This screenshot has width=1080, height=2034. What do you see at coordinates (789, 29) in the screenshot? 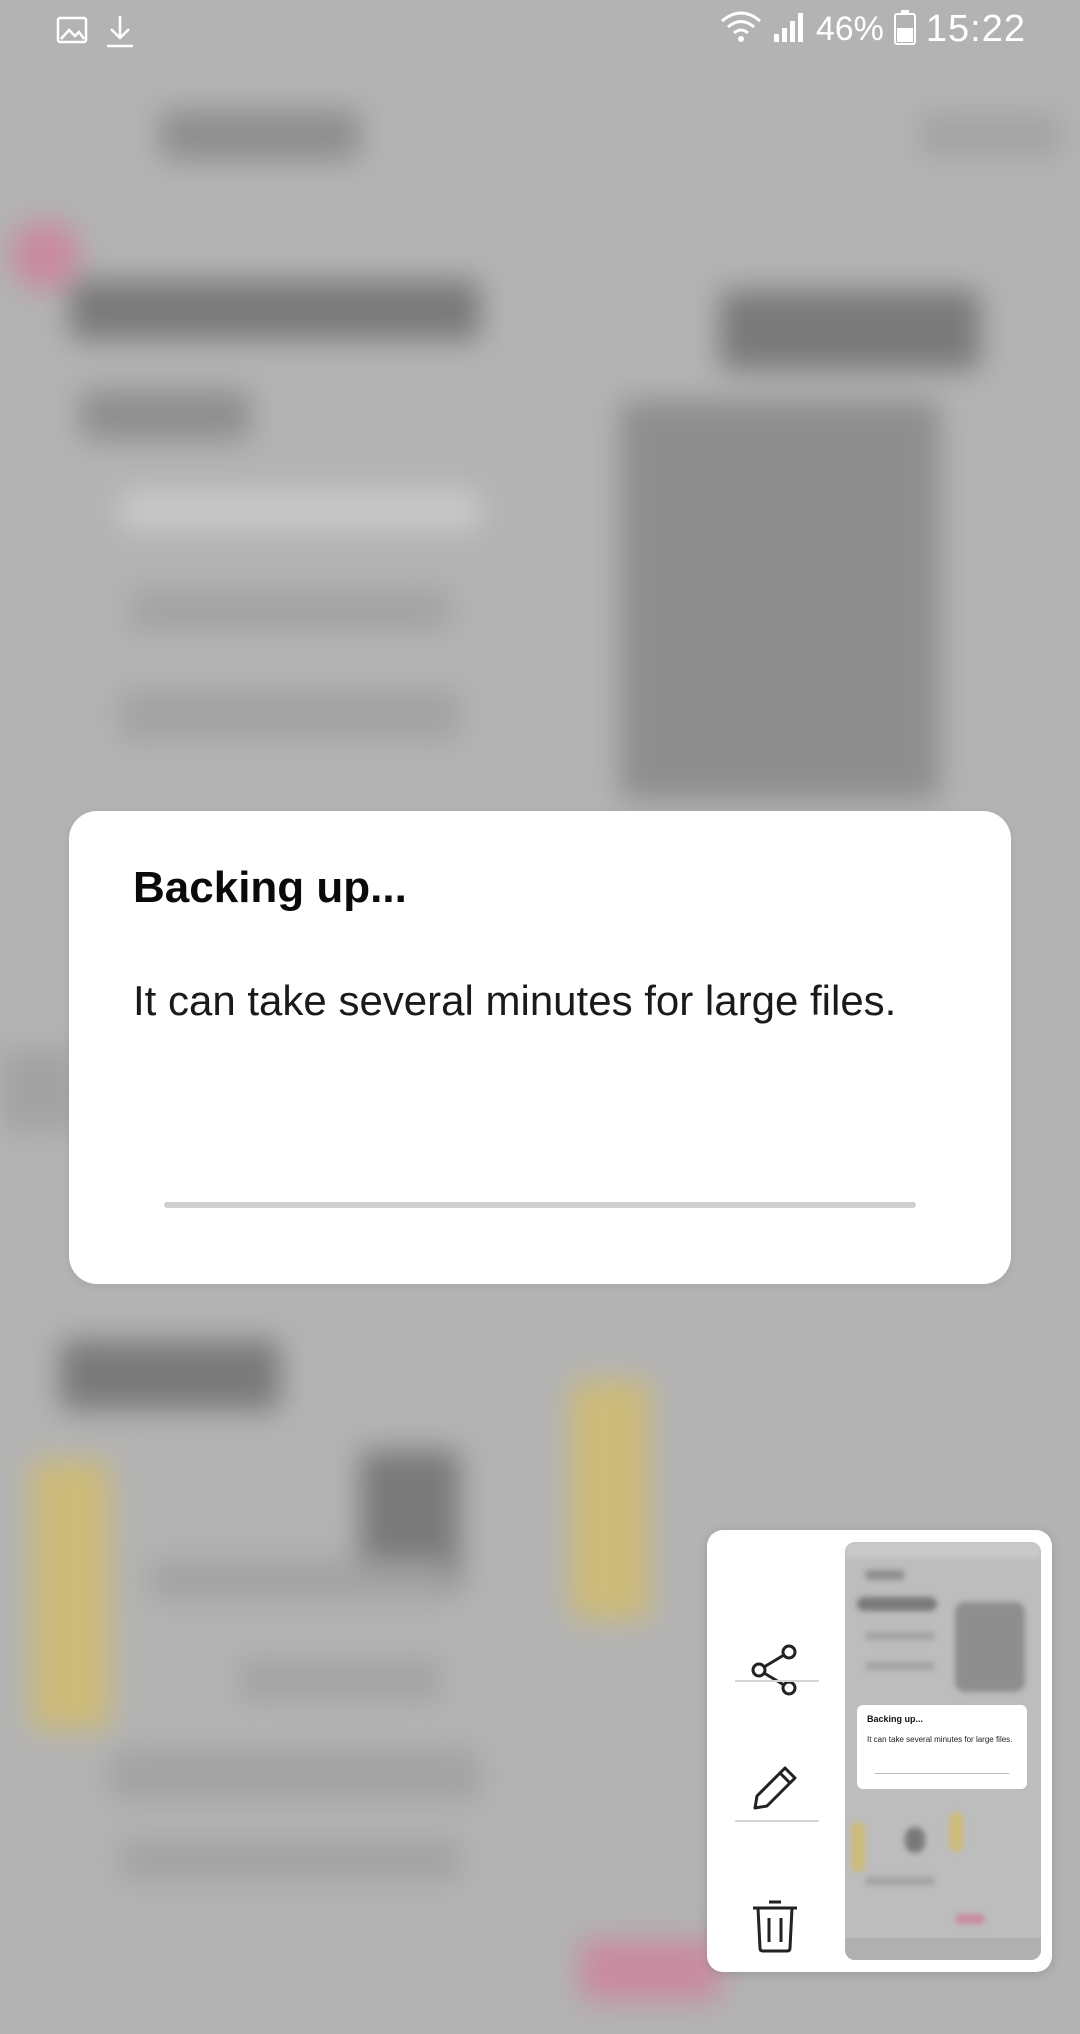
I see `signal-icon` at bounding box center [789, 29].